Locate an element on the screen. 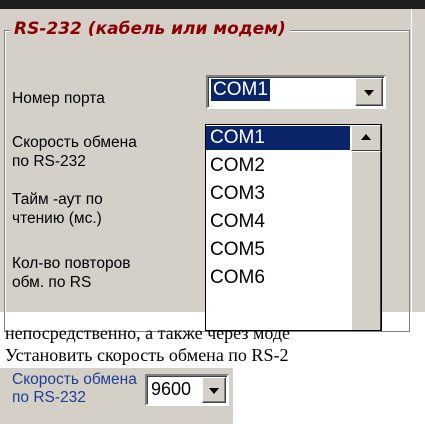 The image size is (425, 424). scroll-up-arrow-icon is located at coordinates (366, 137).